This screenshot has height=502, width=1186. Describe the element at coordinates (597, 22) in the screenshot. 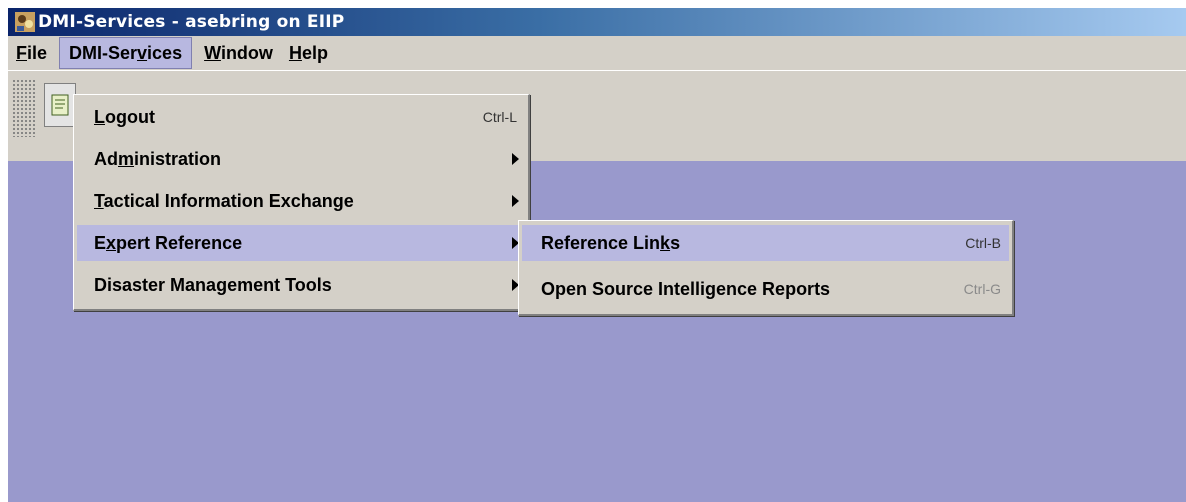

I see `title-bar: DMI-Services - asebring on EIIP` at that location.